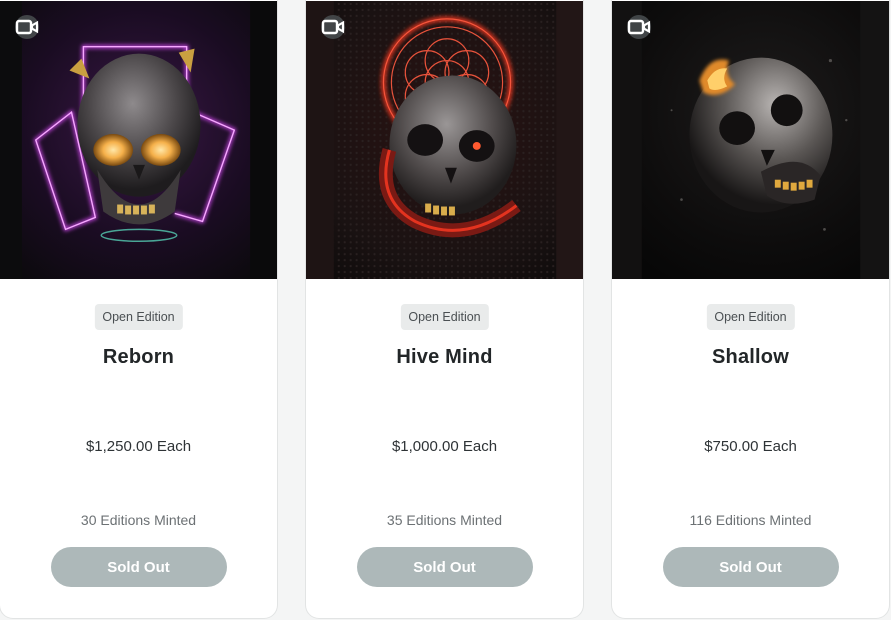  I want to click on editions-minted-label: 35 Editions Minted, so click(444, 520).